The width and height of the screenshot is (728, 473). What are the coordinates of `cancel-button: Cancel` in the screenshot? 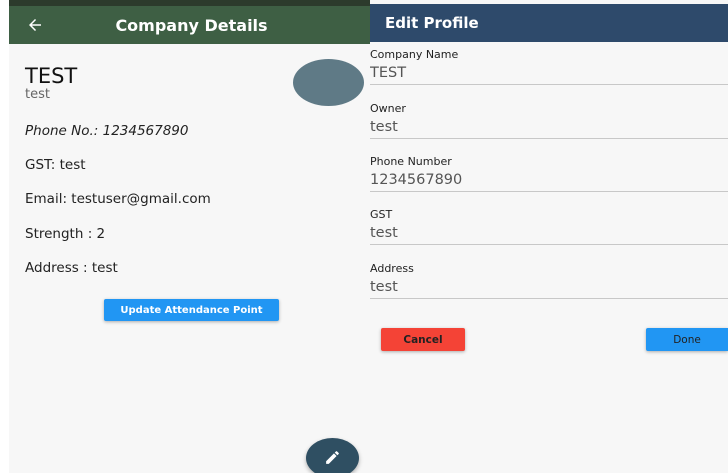 It's located at (423, 339).